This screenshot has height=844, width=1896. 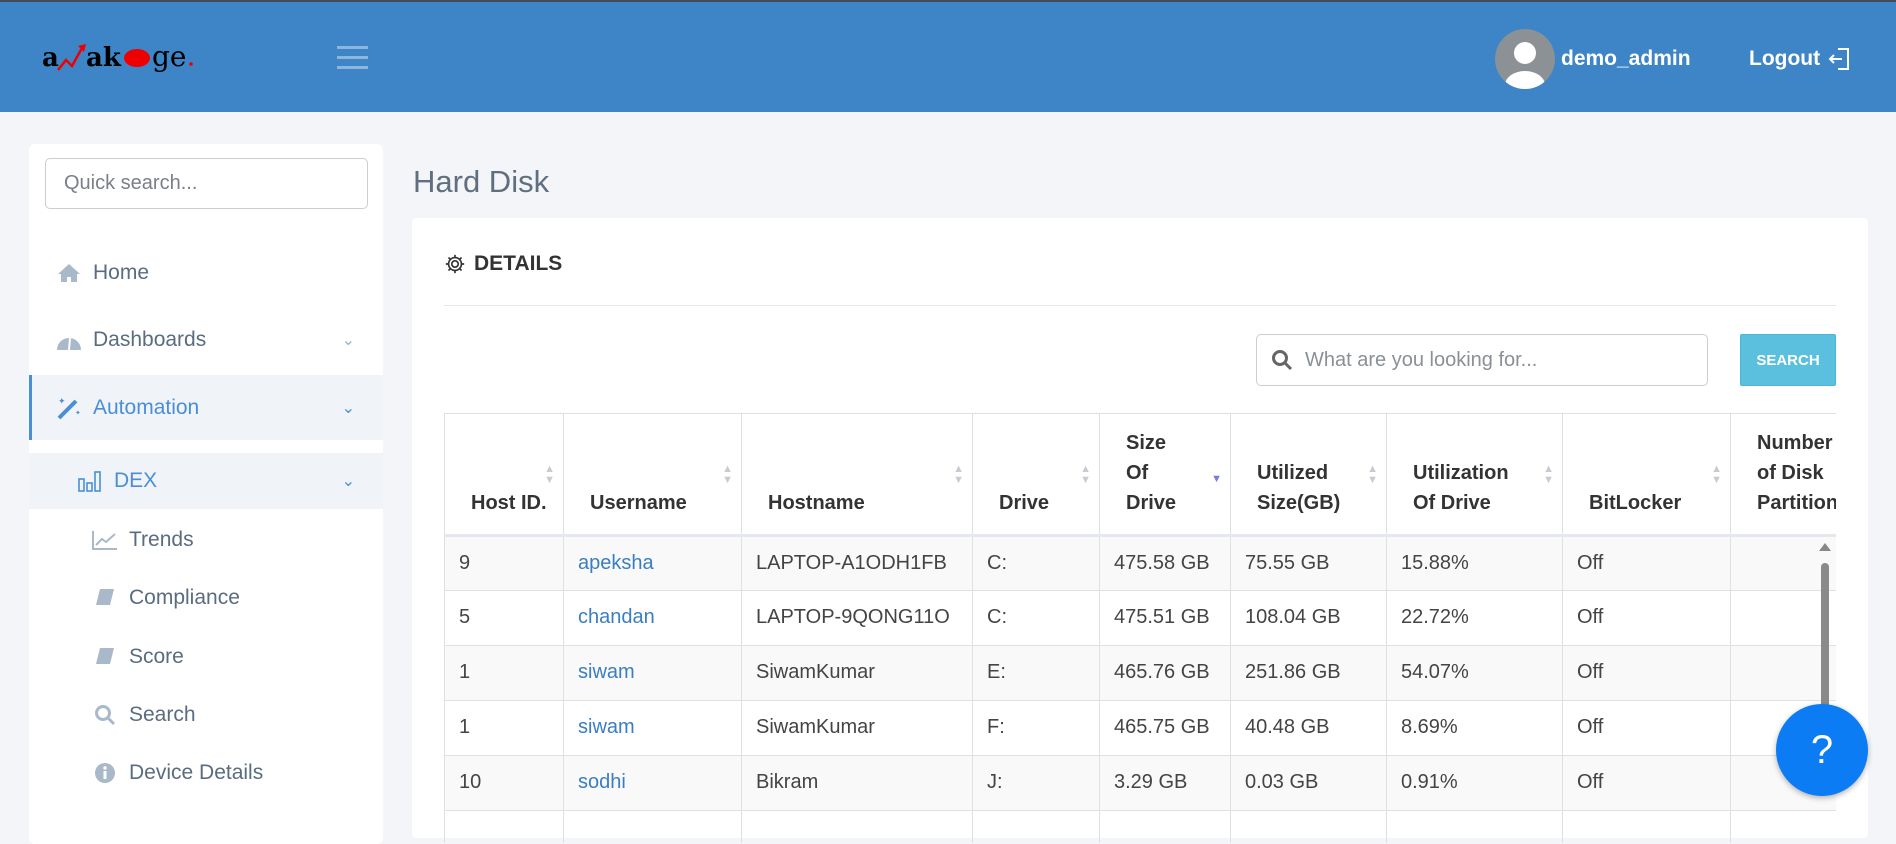 I want to click on cell-value: Off, so click(x=1590, y=672).